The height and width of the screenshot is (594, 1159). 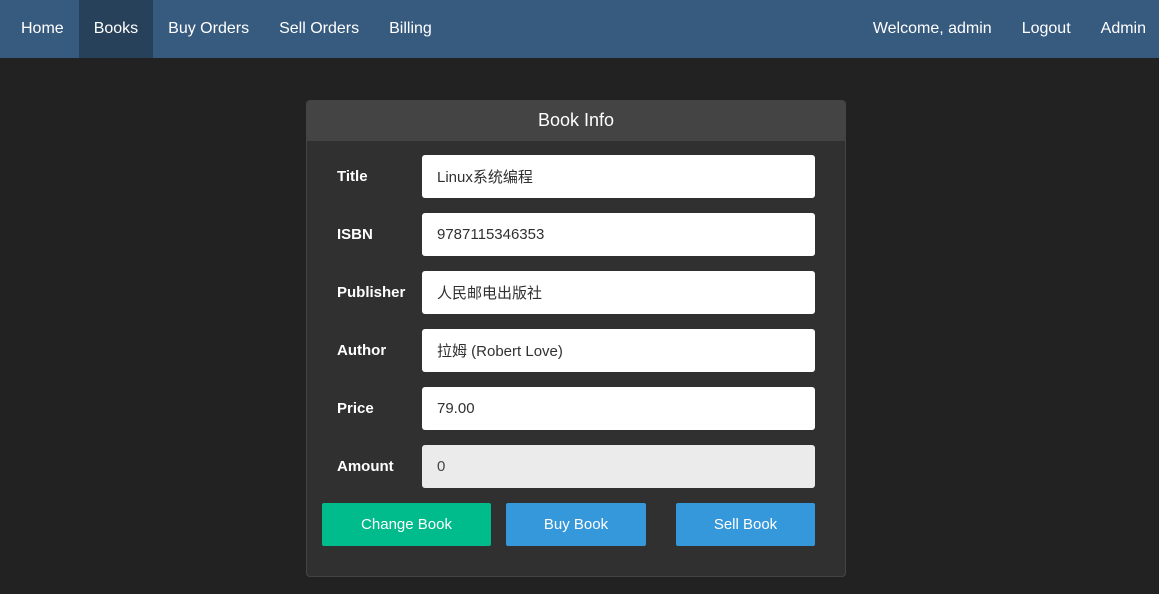 I want to click on author-label: Author, so click(x=362, y=350).